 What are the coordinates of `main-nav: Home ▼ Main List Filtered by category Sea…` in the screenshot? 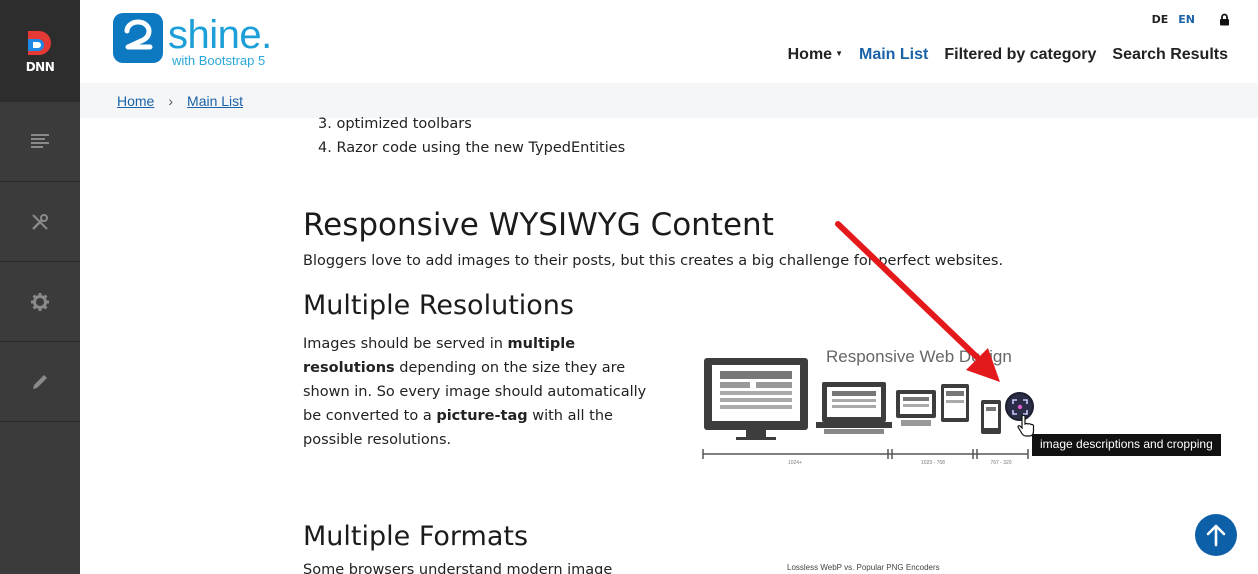 It's located at (1008, 55).